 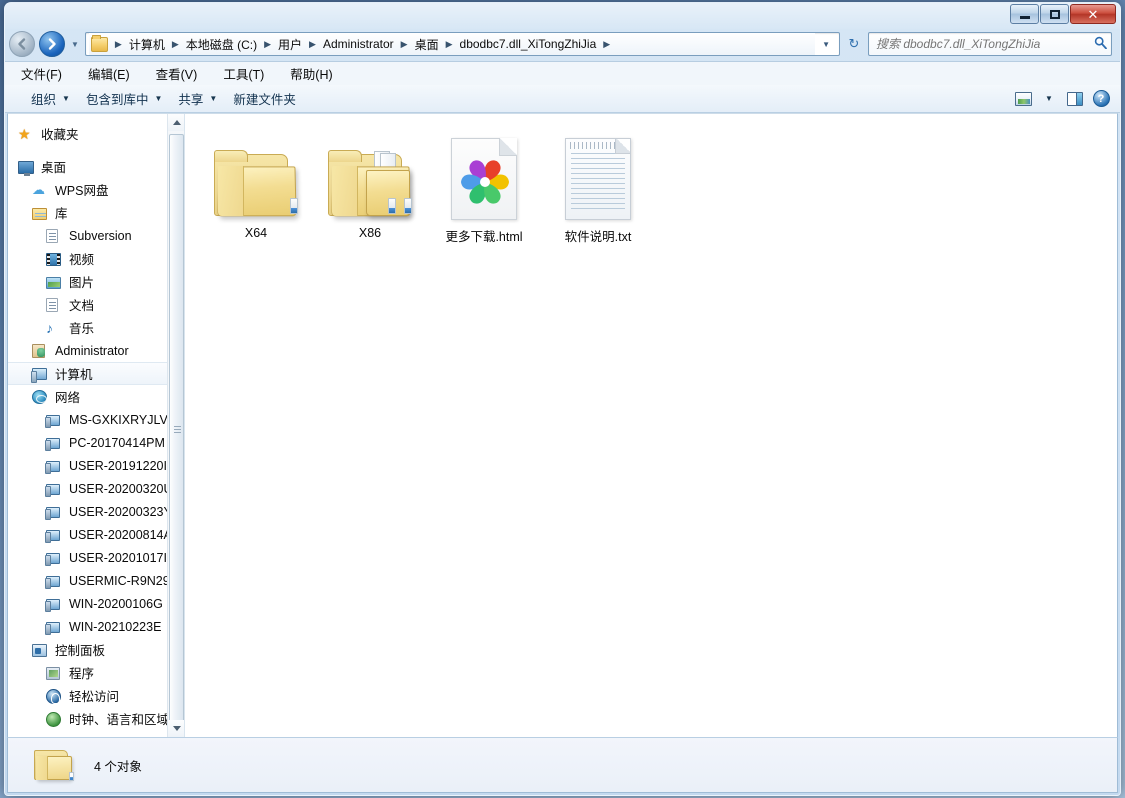 What do you see at coordinates (80, 651) in the screenshot?
I see `sidebar-item-label: 控制面板` at bounding box center [80, 651].